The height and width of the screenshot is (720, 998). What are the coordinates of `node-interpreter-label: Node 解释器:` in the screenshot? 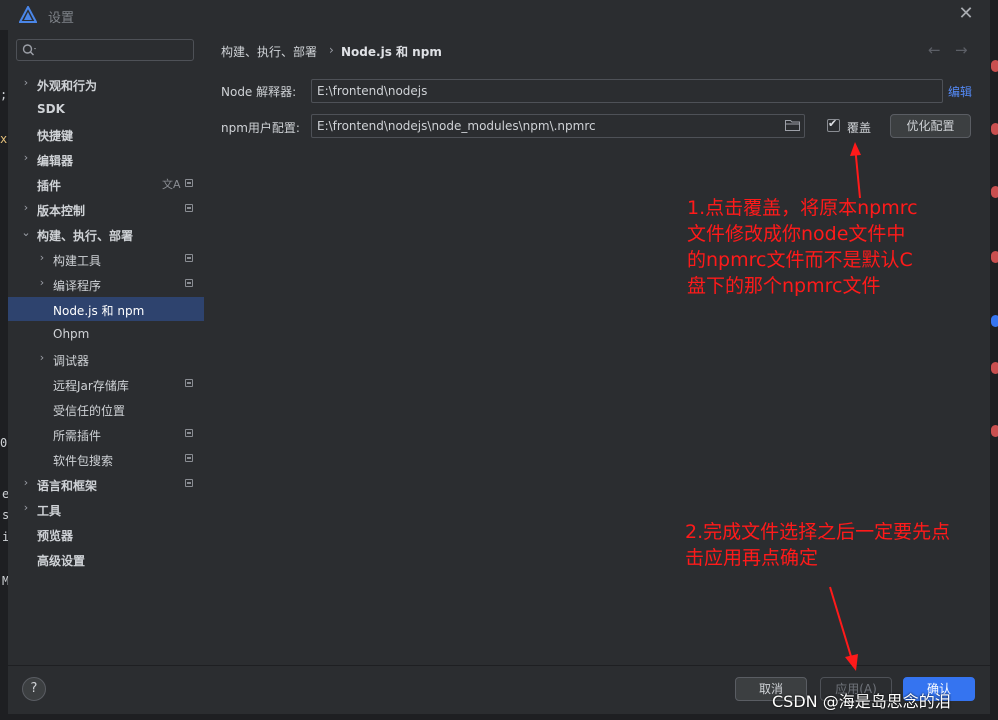 It's located at (259, 92).